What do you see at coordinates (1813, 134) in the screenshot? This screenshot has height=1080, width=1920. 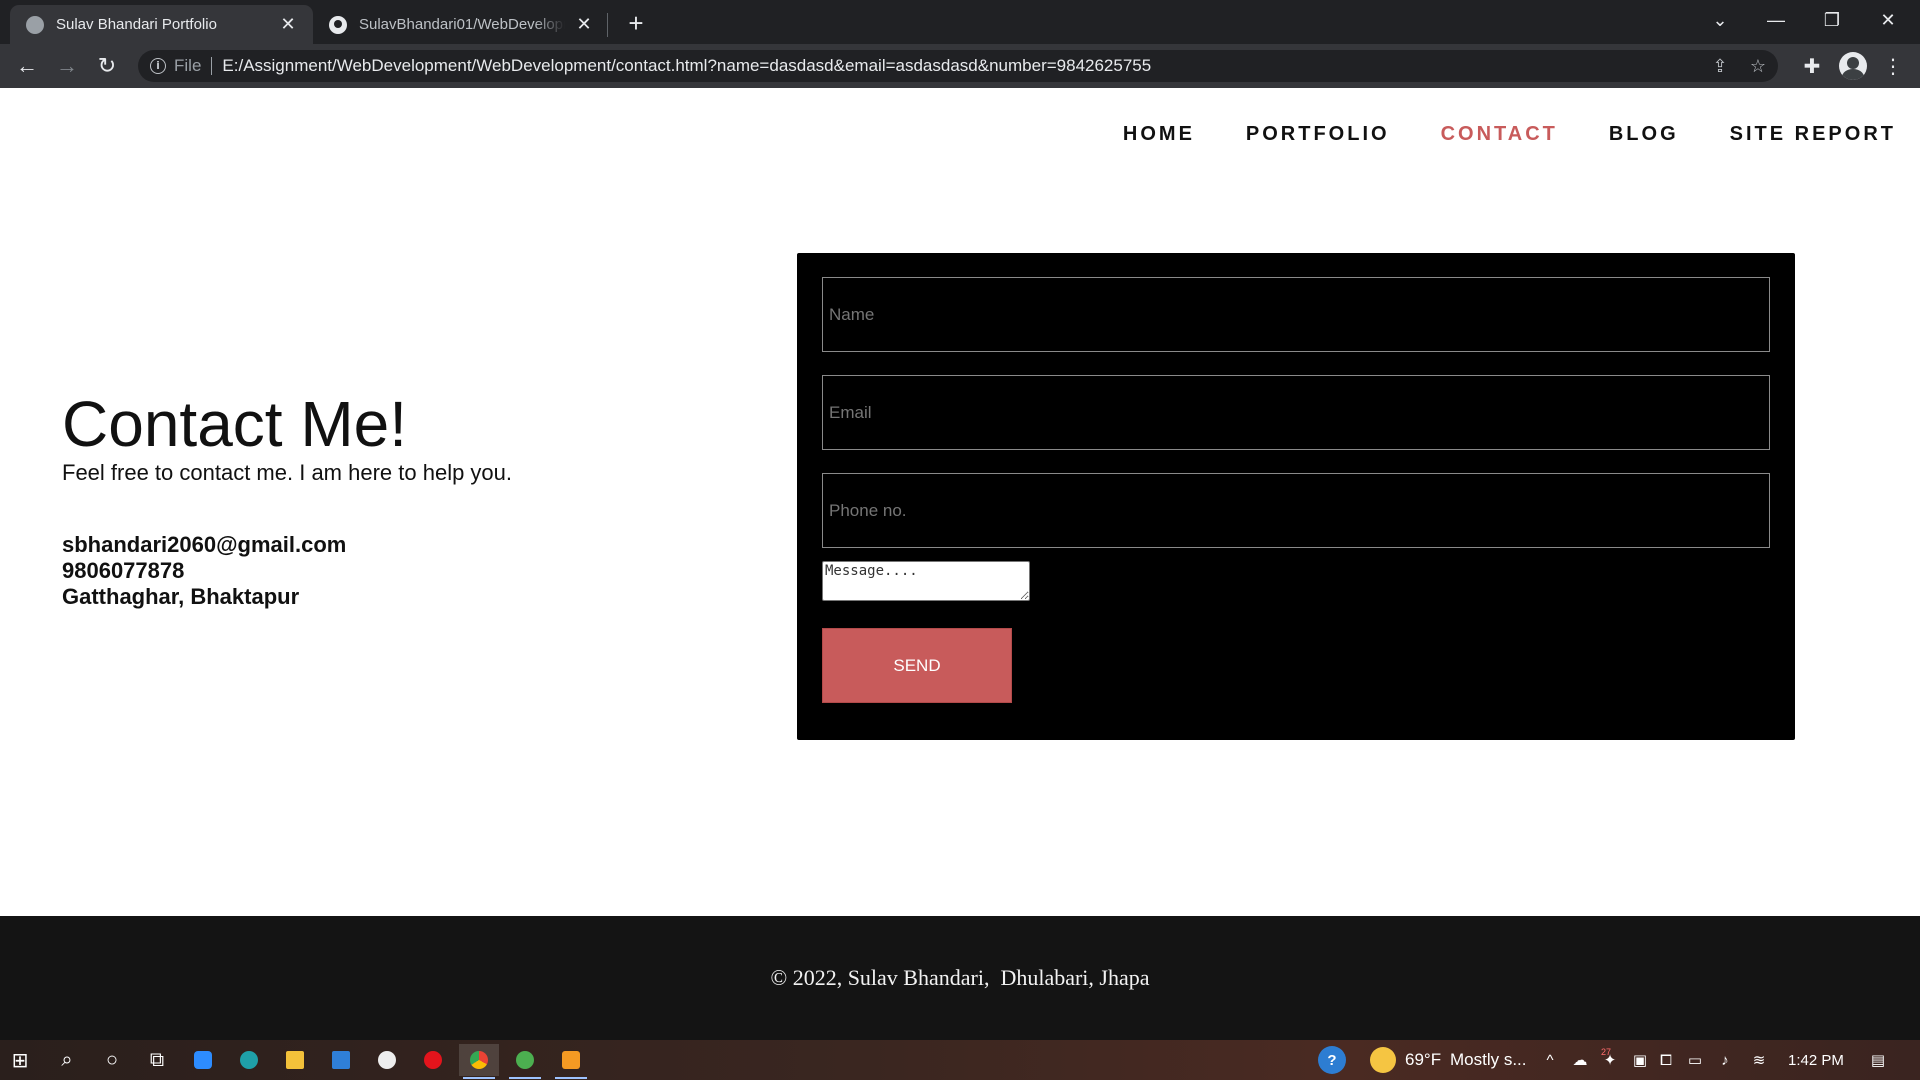 I see `nav-site-report-link: SITE REPORT` at bounding box center [1813, 134].